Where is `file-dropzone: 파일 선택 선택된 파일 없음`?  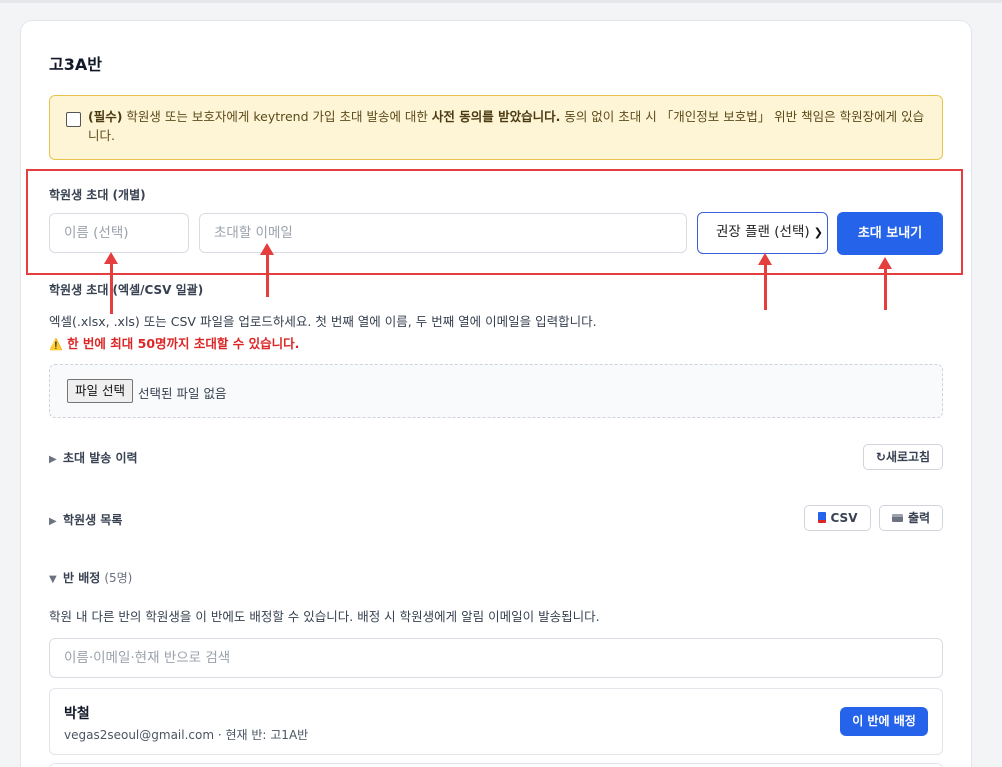
file-dropzone: 파일 선택 선택된 파일 없음 is located at coordinates (496, 391).